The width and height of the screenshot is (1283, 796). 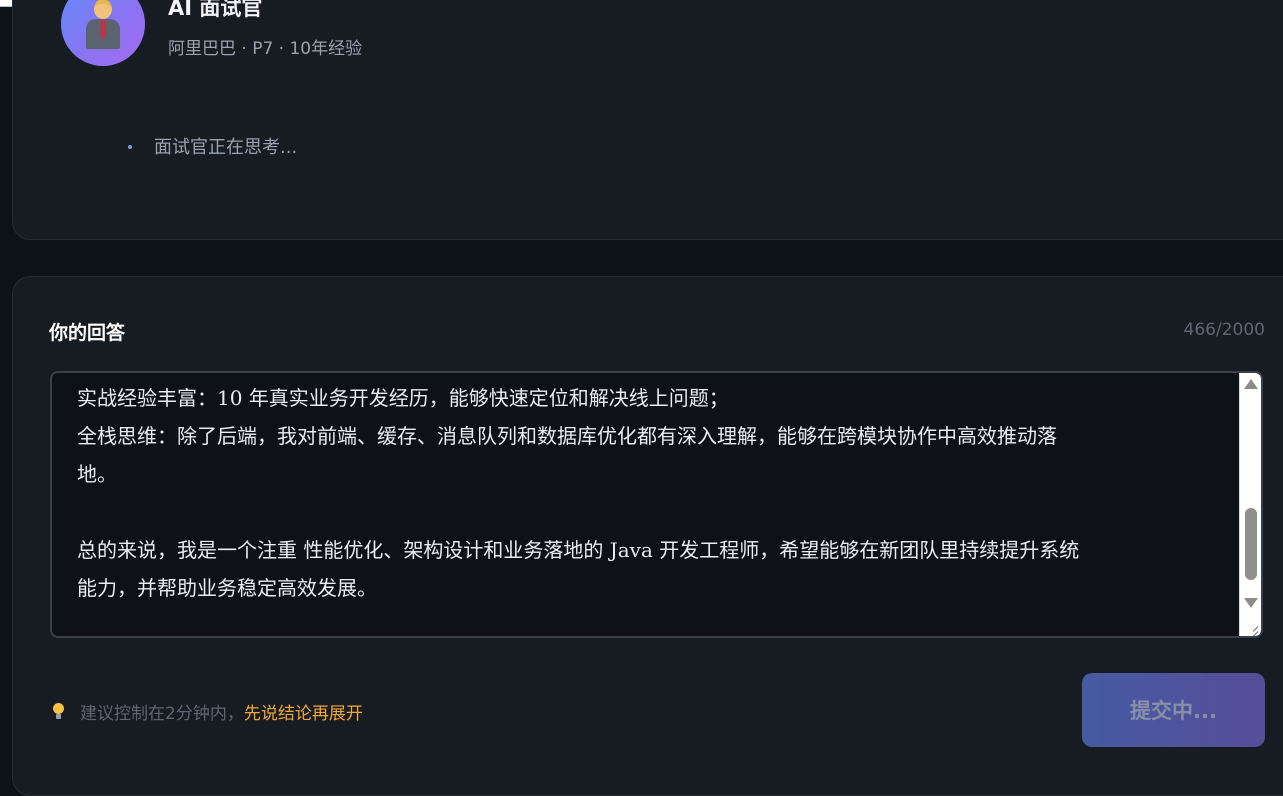 I want to click on lightbulb-icon, so click(x=58, y=711).